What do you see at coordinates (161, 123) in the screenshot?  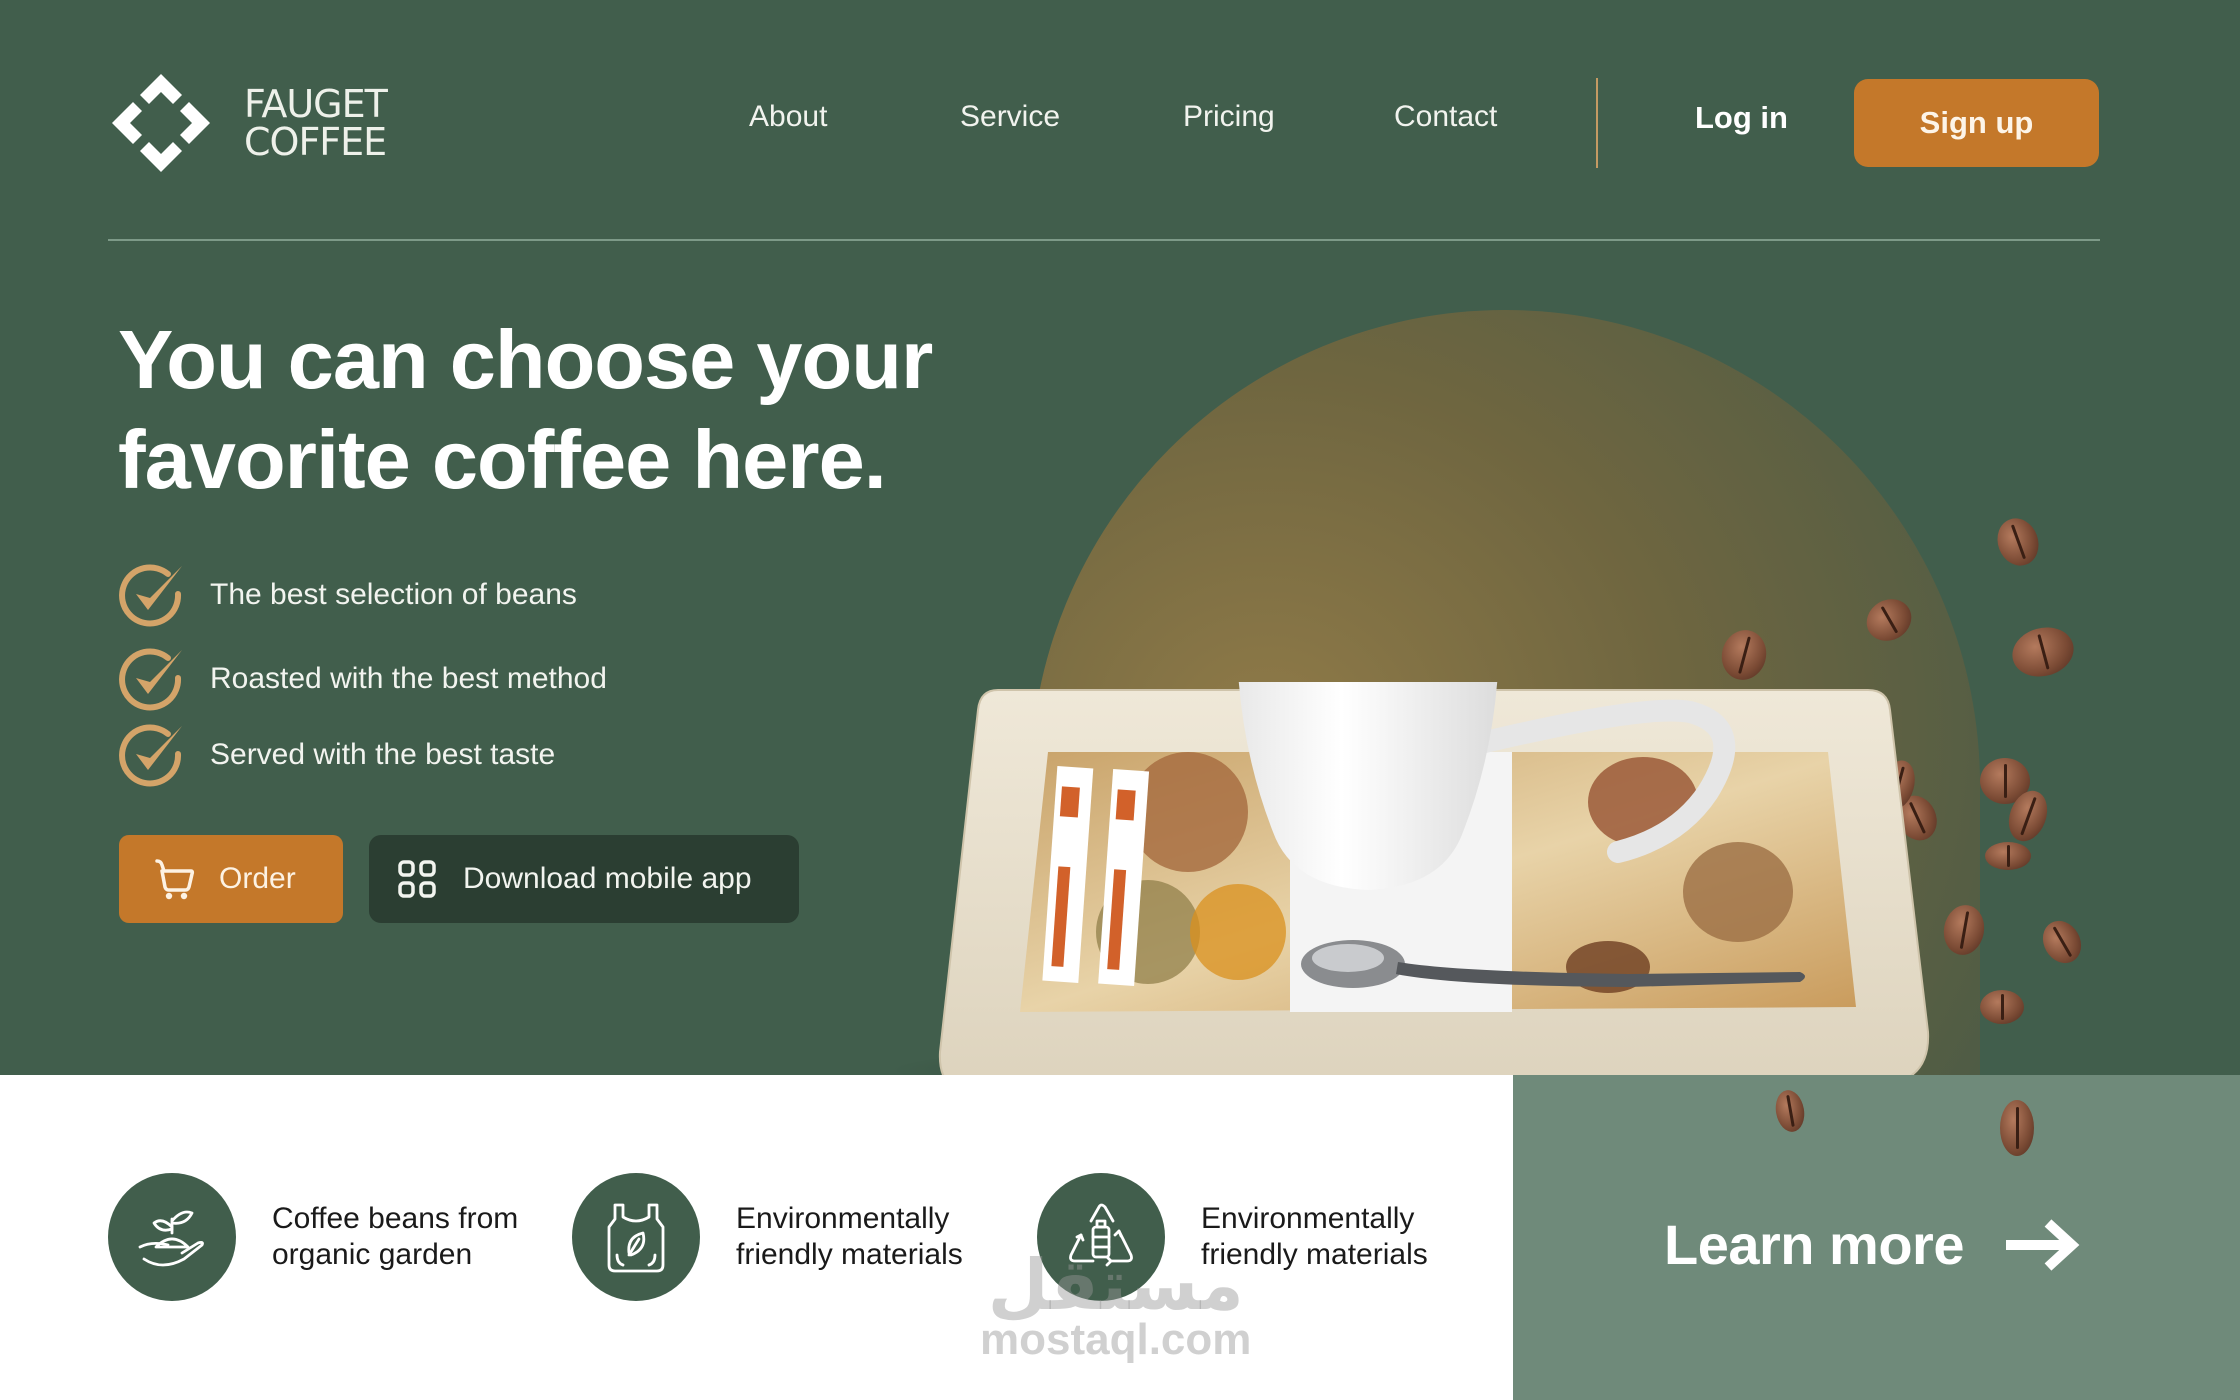 I see `diamond-brackets-logo-icon` at bounding box center [161, 123].